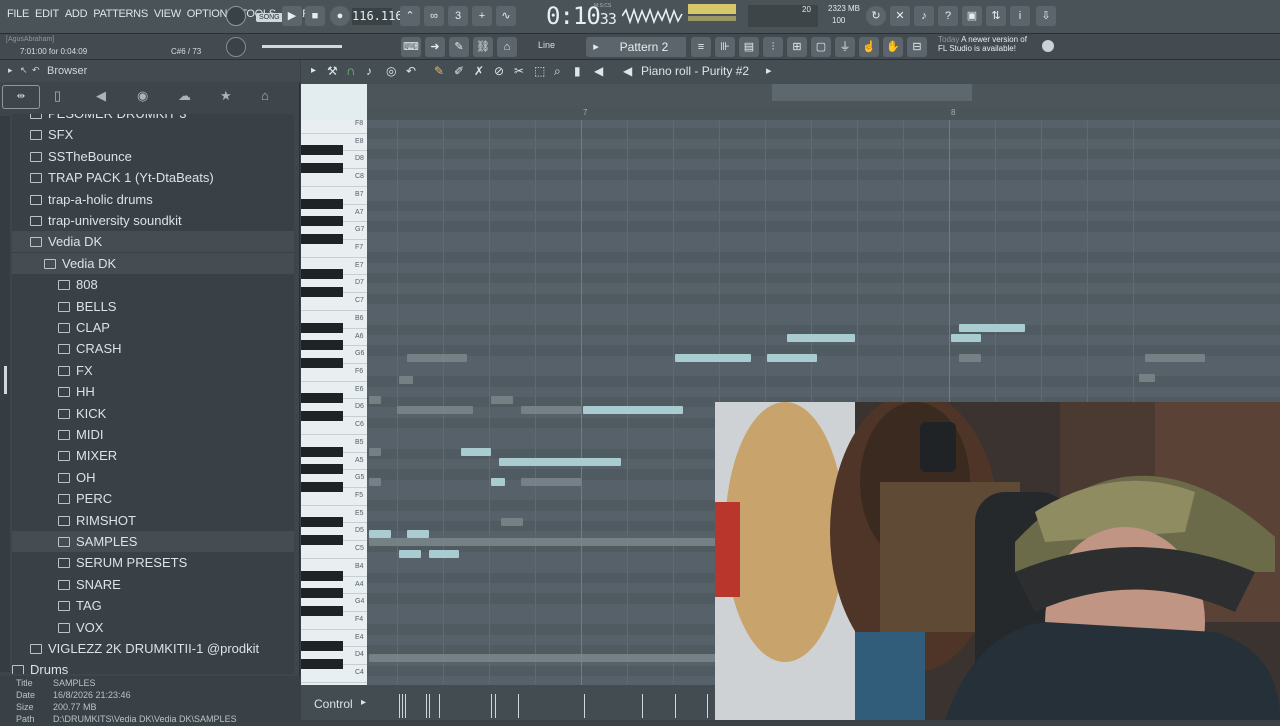  Describe the element at coordinates (265, 95) in the screenshot. I see `shop-tab-icon: ⌂` at that location.